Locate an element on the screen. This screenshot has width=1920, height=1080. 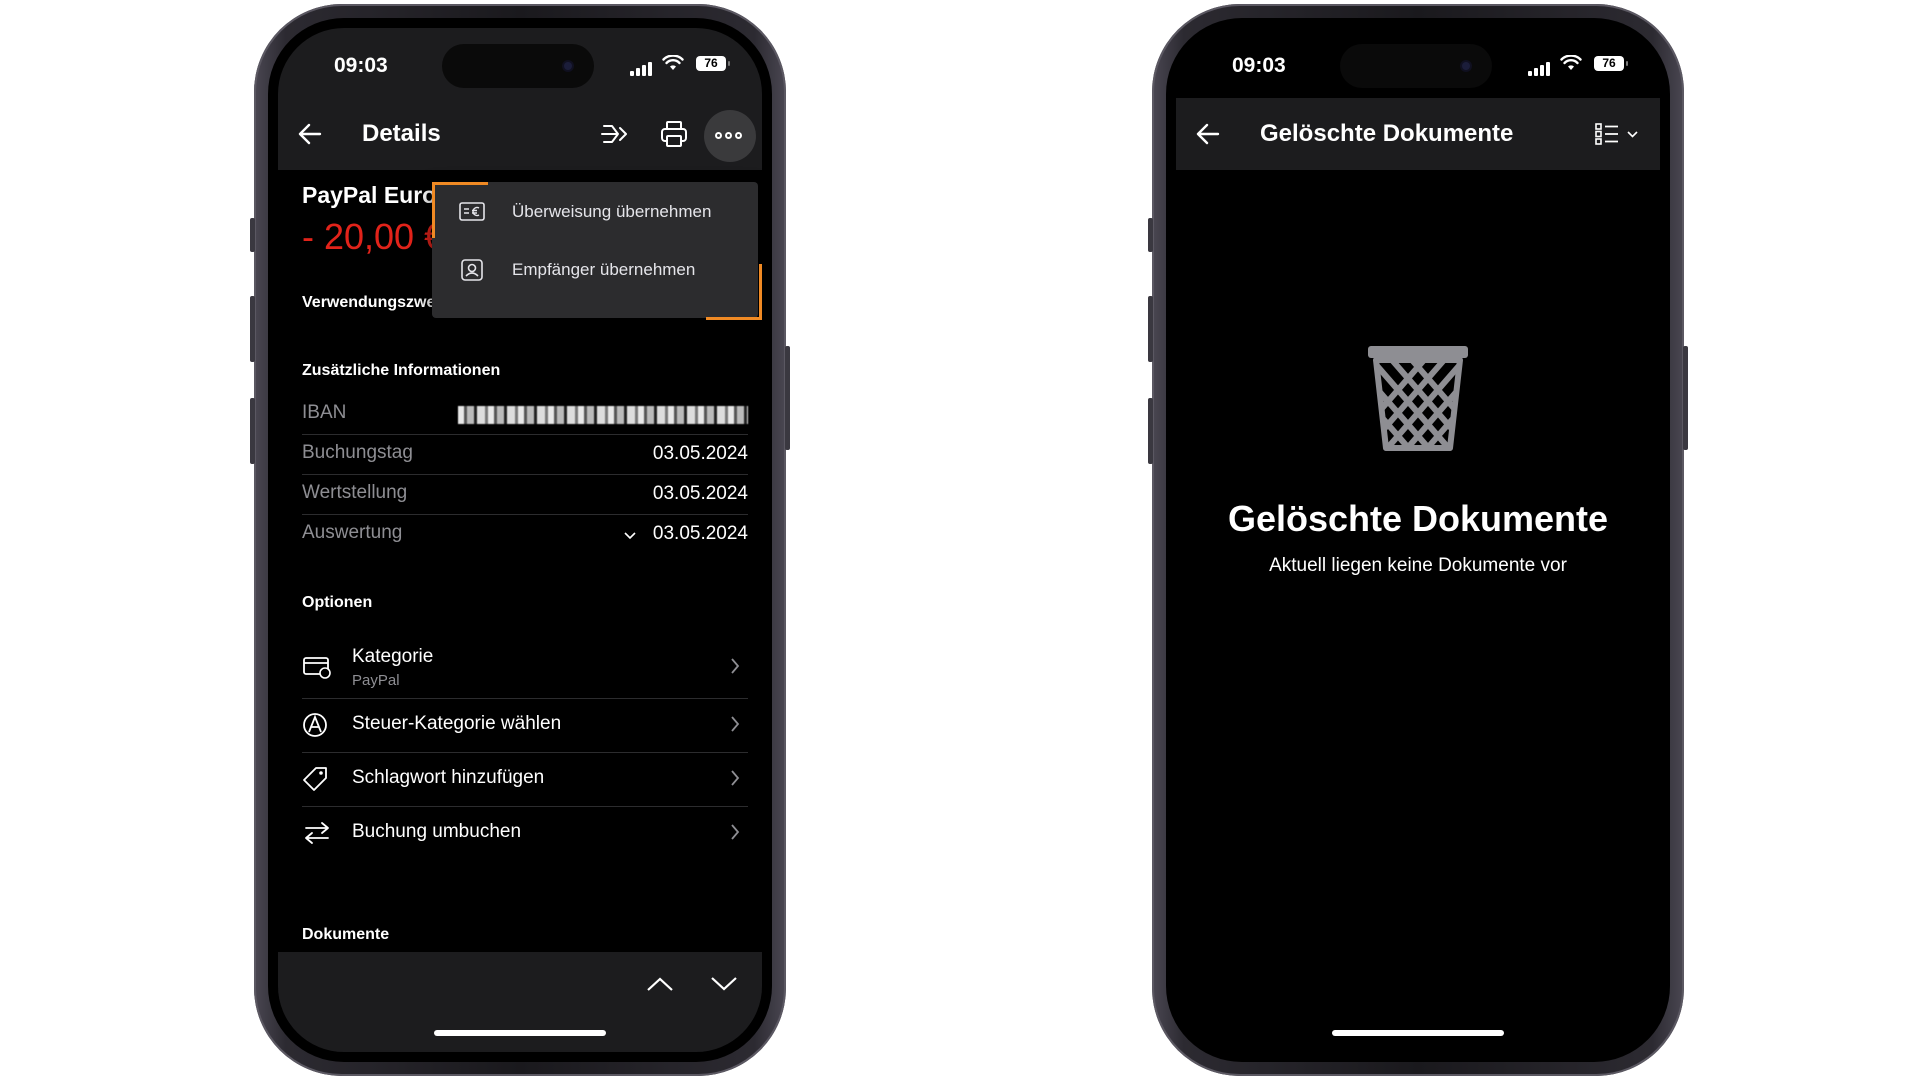
menu-item-label: Überweisung übernehmen is located at coordinates (612, 211).